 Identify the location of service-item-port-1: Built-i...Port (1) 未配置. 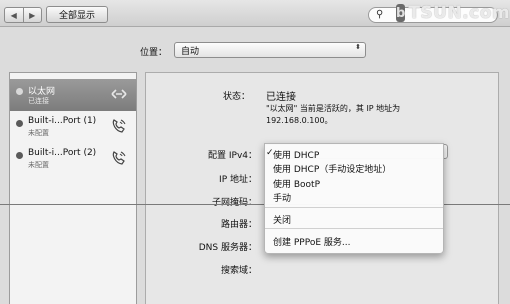
(73, 127).